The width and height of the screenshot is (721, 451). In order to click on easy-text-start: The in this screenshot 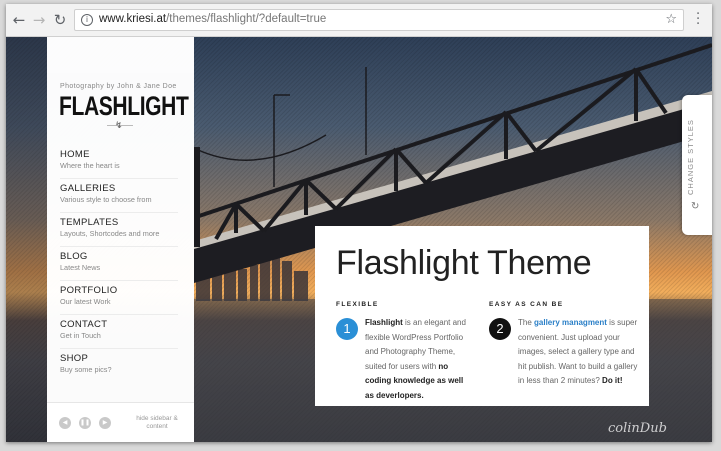, I will do `click(526, 322)`.